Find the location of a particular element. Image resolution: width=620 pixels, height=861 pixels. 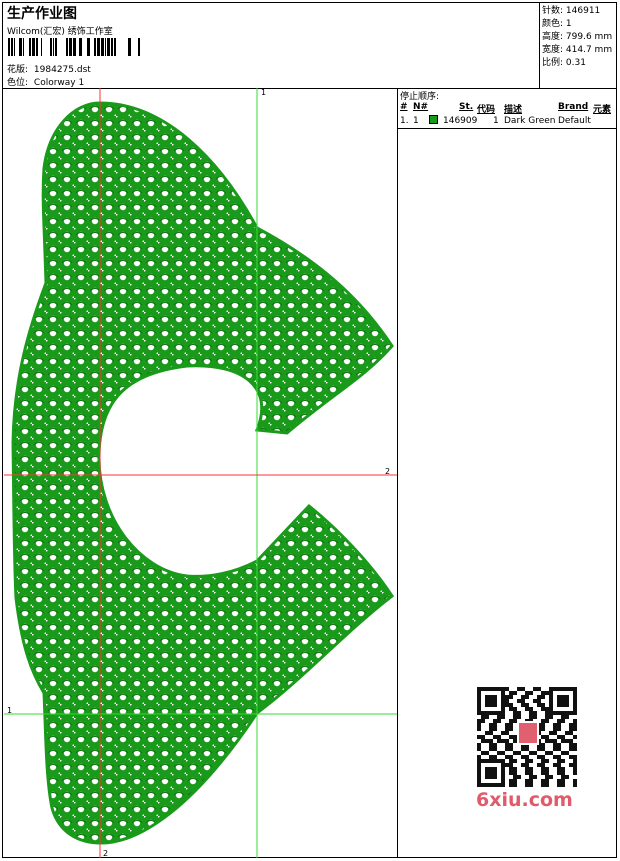

stat-value: 1 is located at coordinates (568, 24).